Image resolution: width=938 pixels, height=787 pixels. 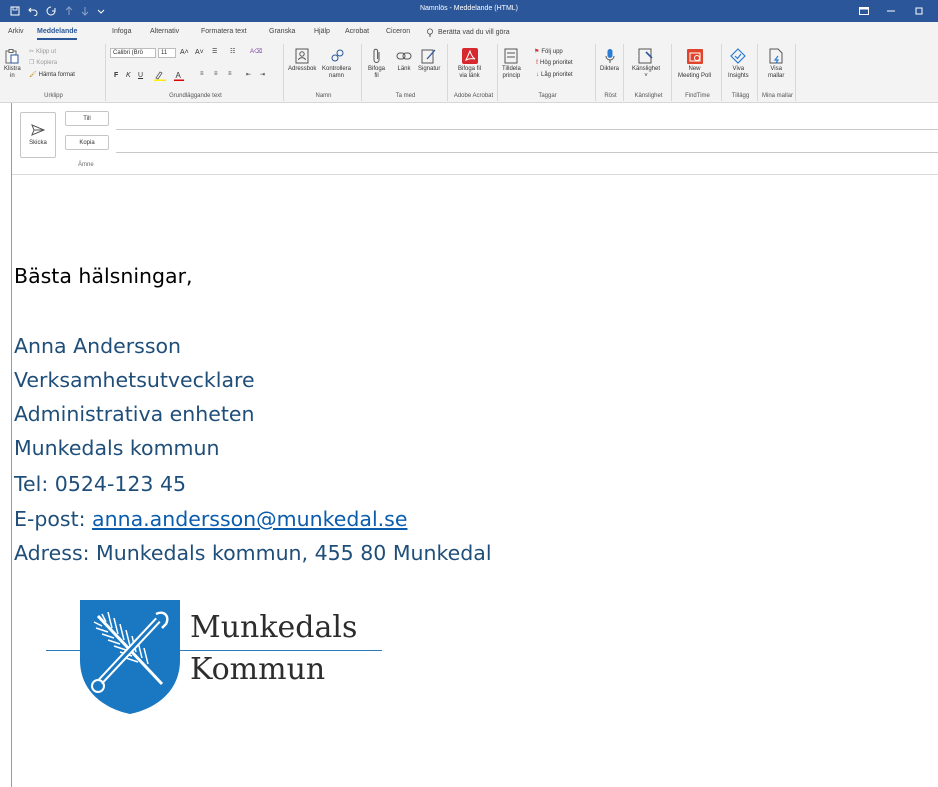 What do you see at coordinates (554, 75) in the screenshot?
I see `low-priority-button: ↓ Låg prioritet` at bounding box center [554, 75].